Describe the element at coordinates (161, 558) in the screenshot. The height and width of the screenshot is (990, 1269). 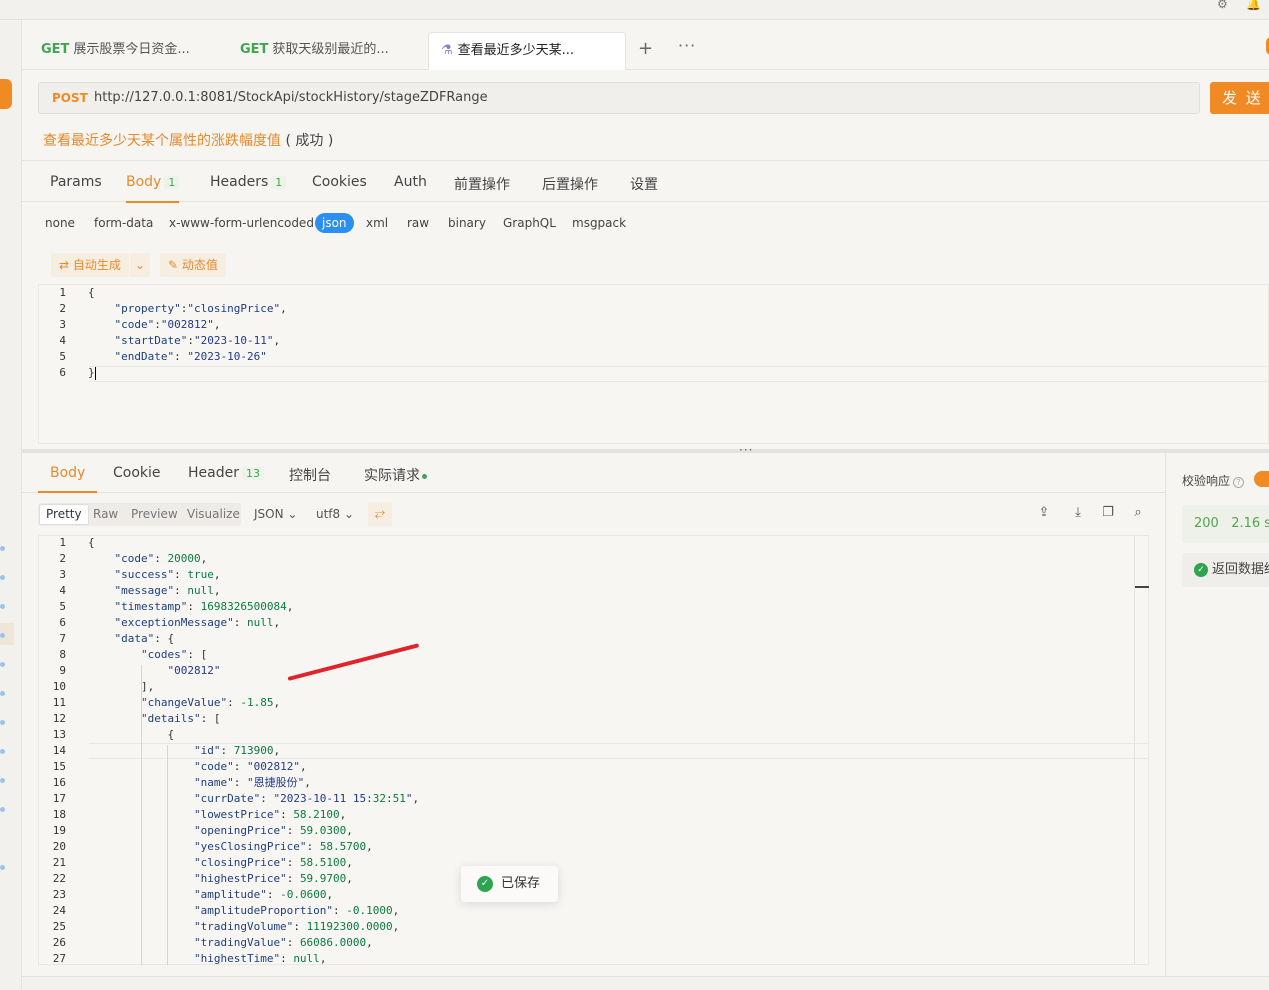
I see `code-line: "code": 20000,` at that location.